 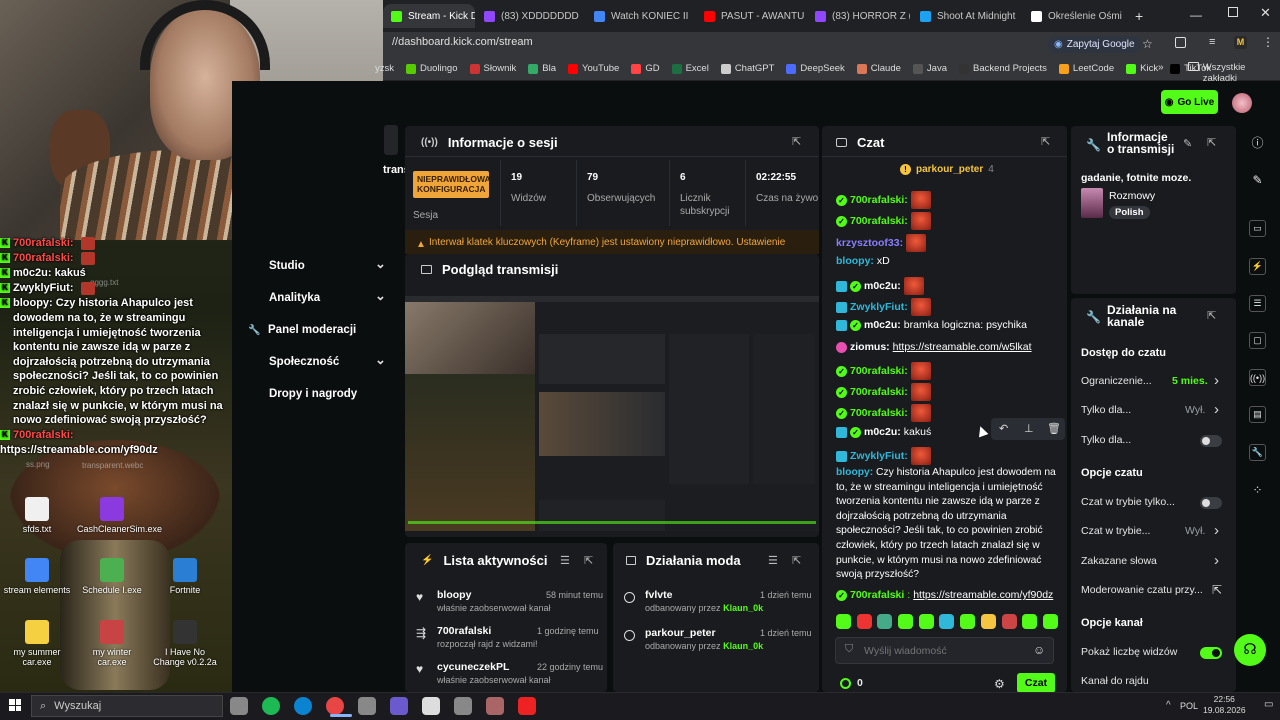 What do you see at coordinates (1003, 428) in the screenshot?
I see `reply-icon: ↶` at bounding box center [1003, 428].